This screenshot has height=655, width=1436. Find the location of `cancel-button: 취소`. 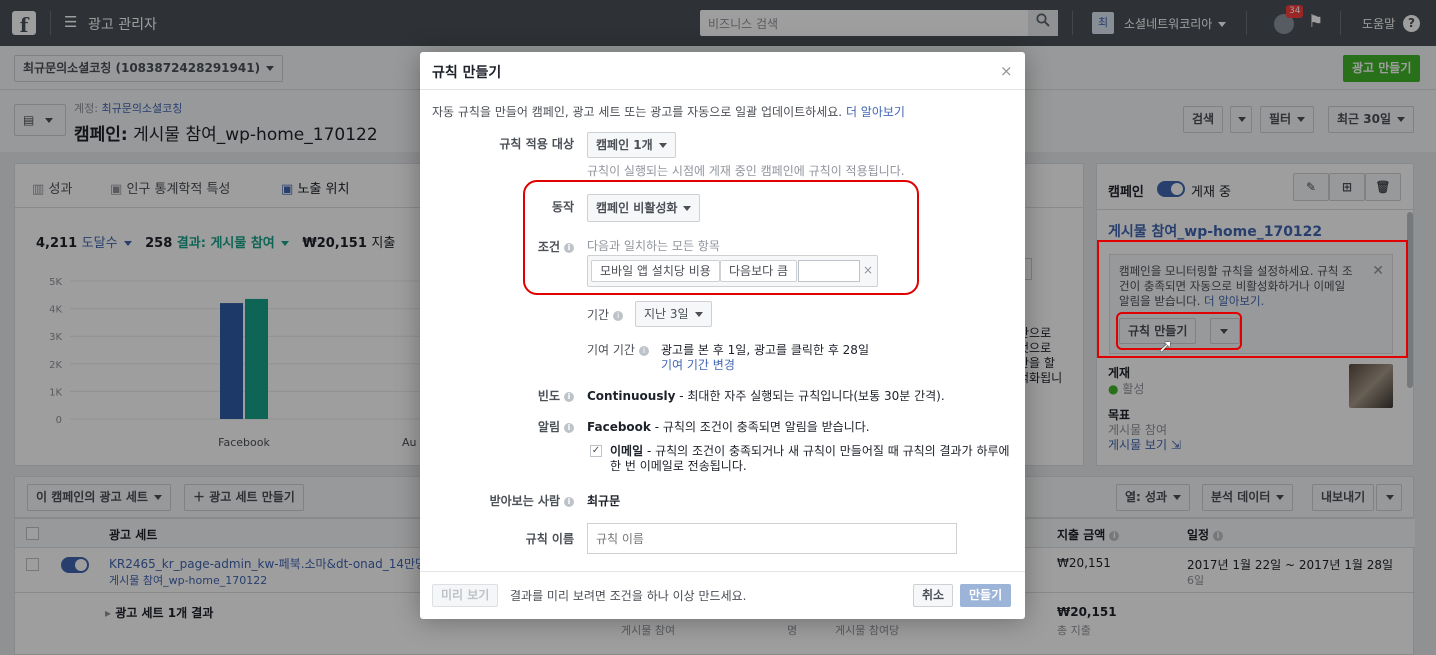

cancel-button: 취소 is located at coordinates (933, 595).